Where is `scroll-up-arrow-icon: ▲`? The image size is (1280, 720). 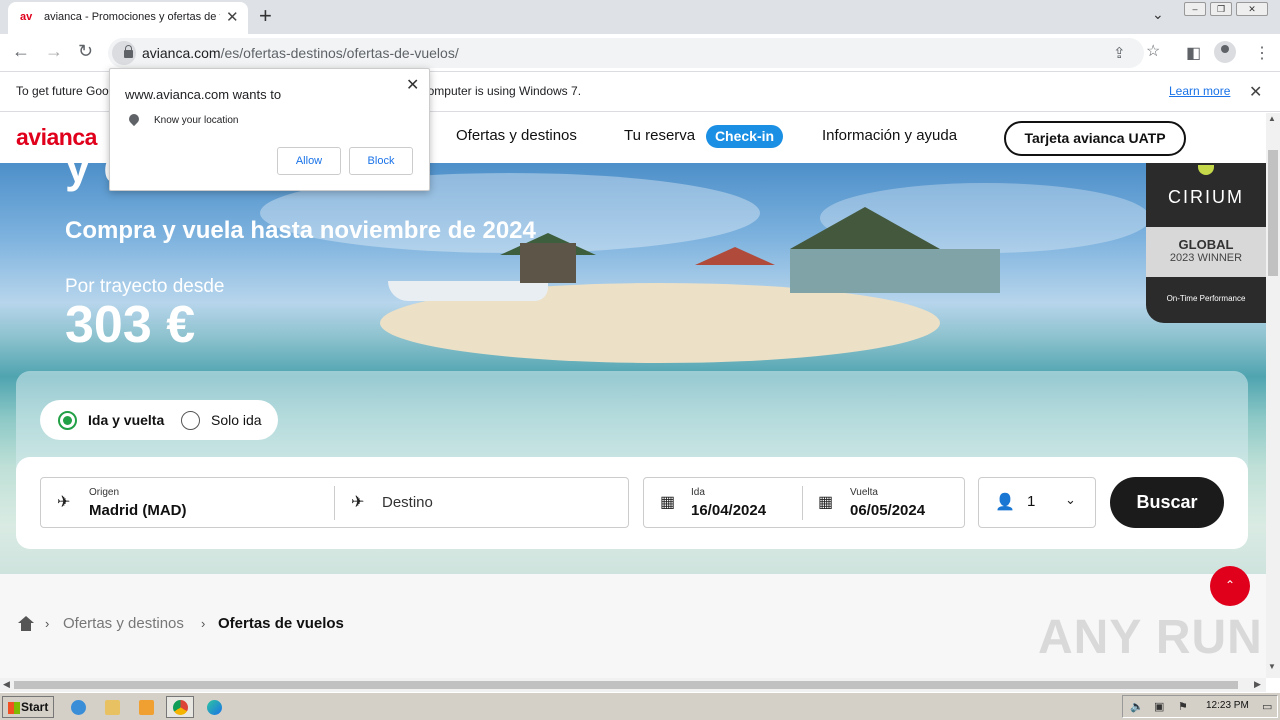 scroll-up-arrow-icon: ▲ is located at coordinates (1272, 118).